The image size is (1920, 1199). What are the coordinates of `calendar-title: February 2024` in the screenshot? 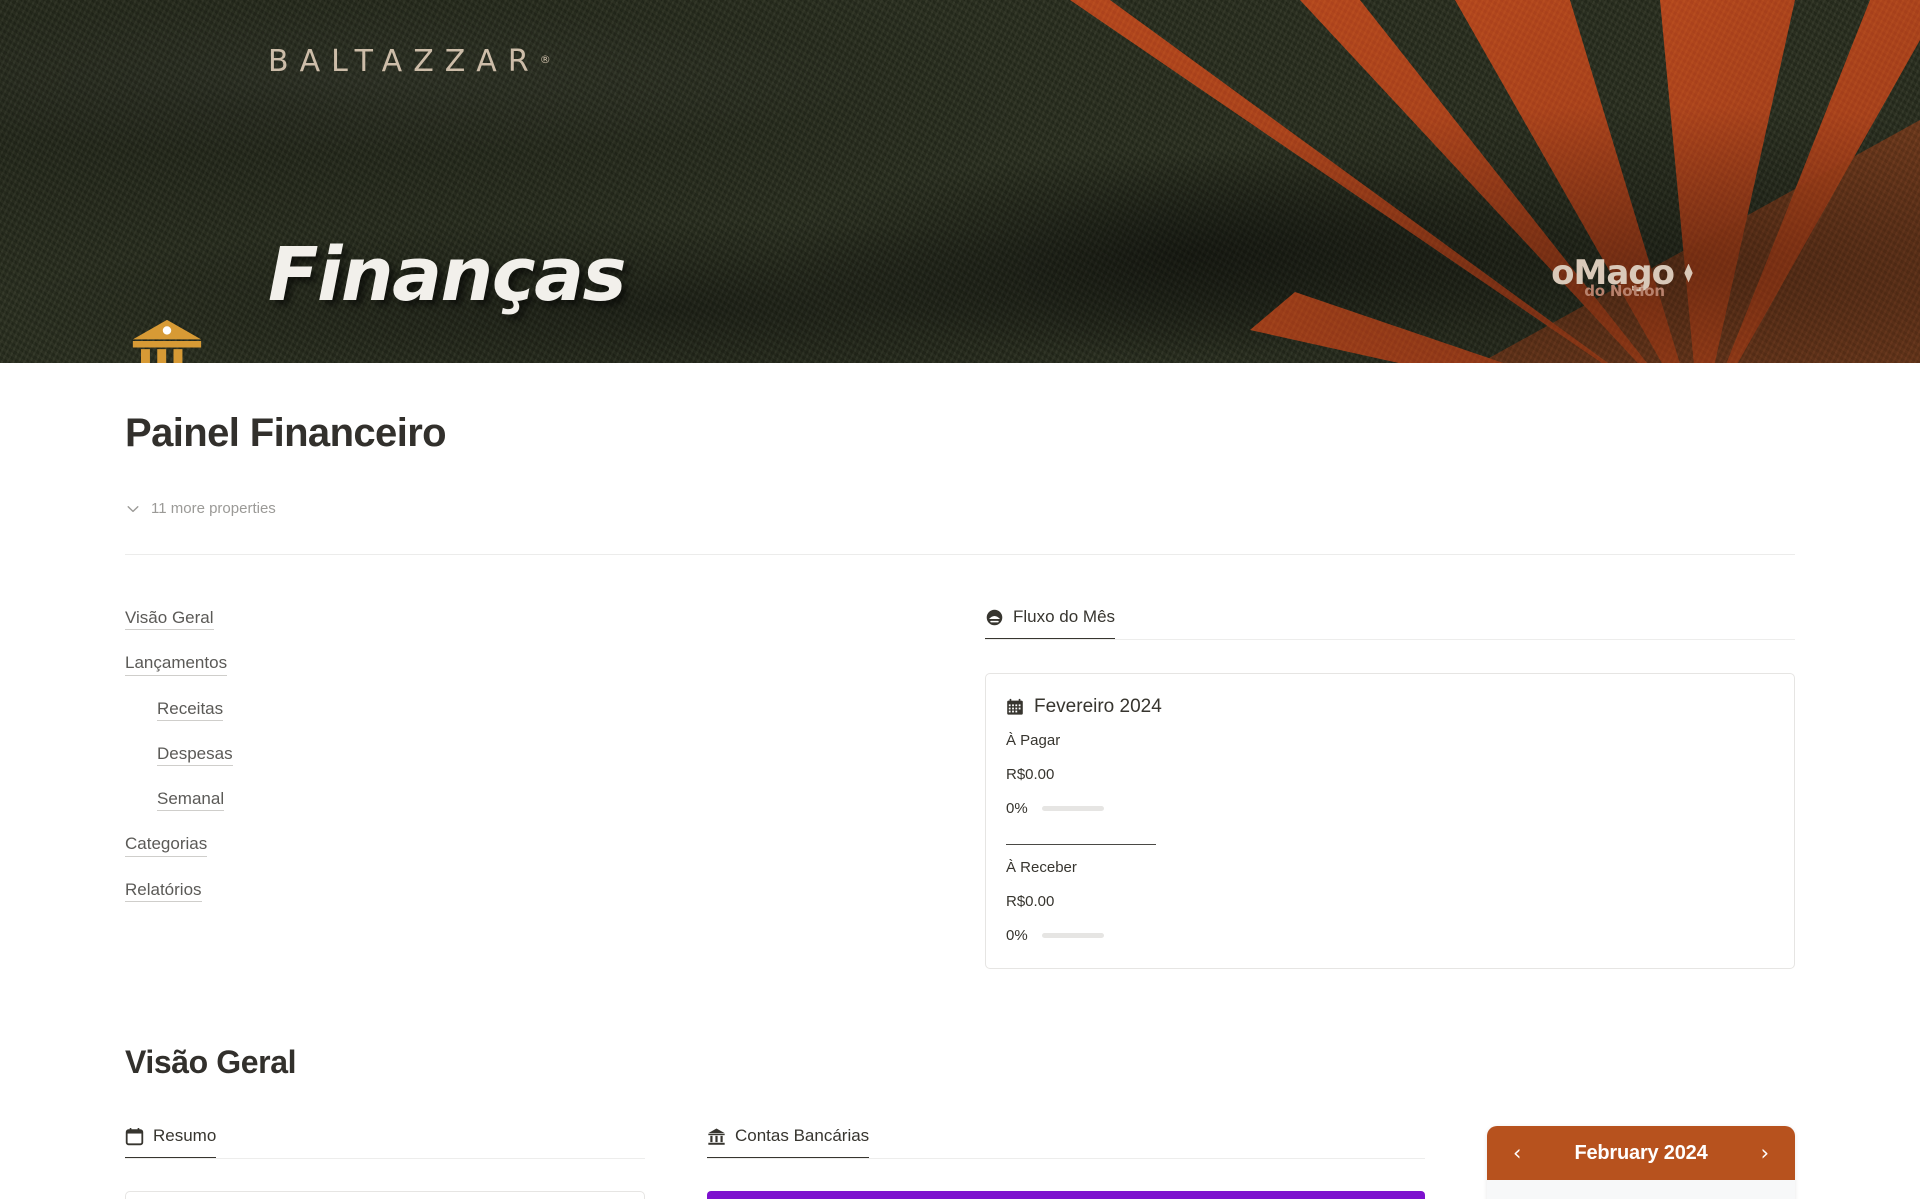 It's located at (1641, 1152).